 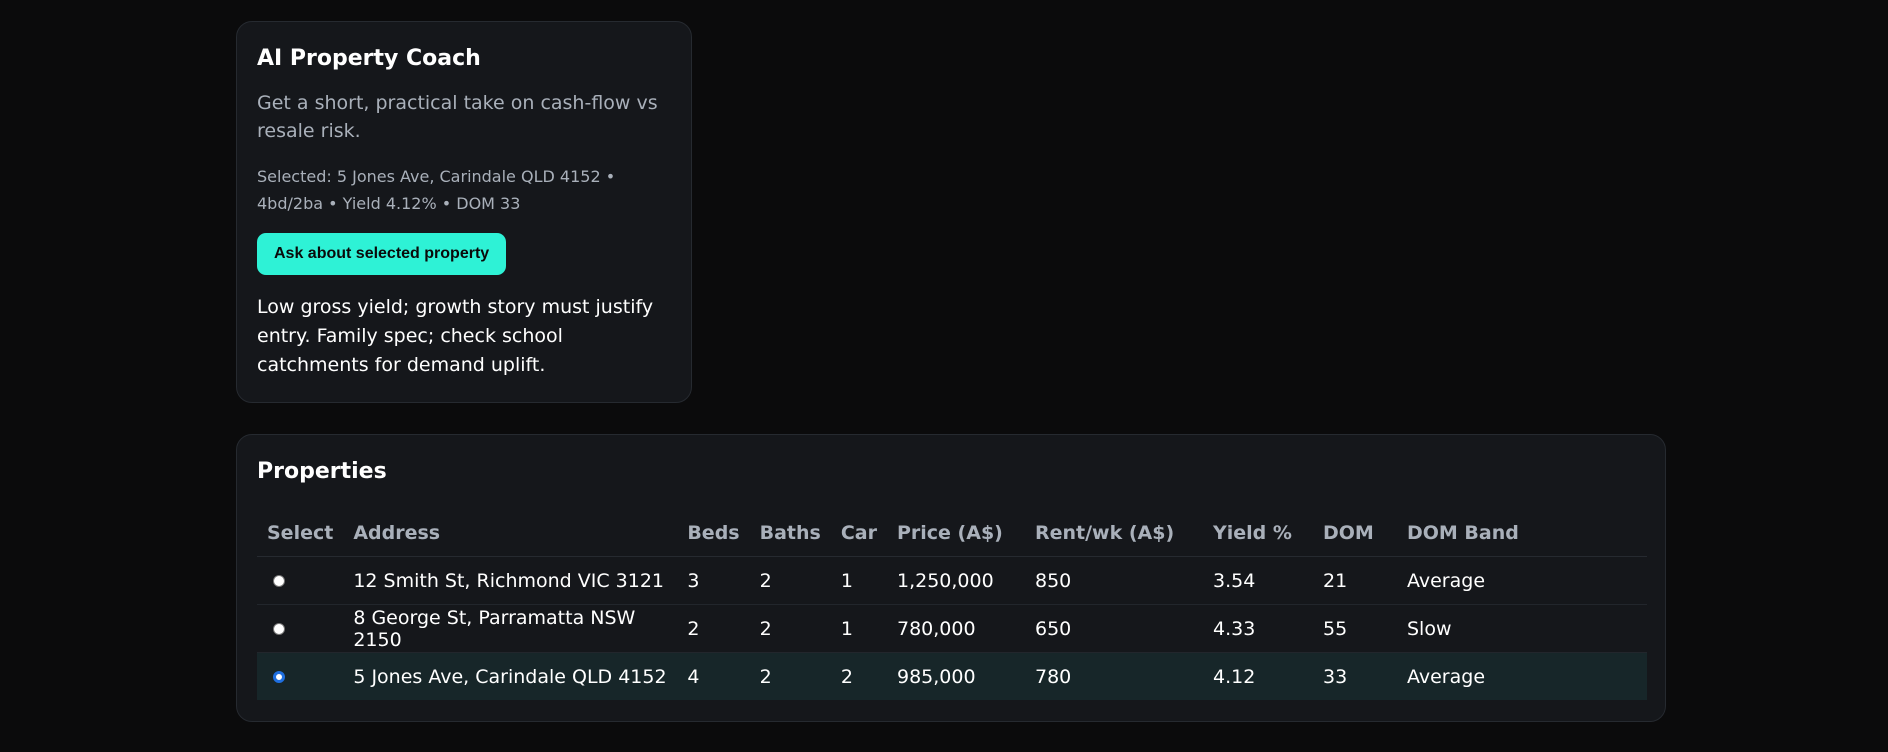 What do you see at coordinates (1354, 628) in the screenshot?
I see `dom-cell: 55` at bounding box center [1354, 628].